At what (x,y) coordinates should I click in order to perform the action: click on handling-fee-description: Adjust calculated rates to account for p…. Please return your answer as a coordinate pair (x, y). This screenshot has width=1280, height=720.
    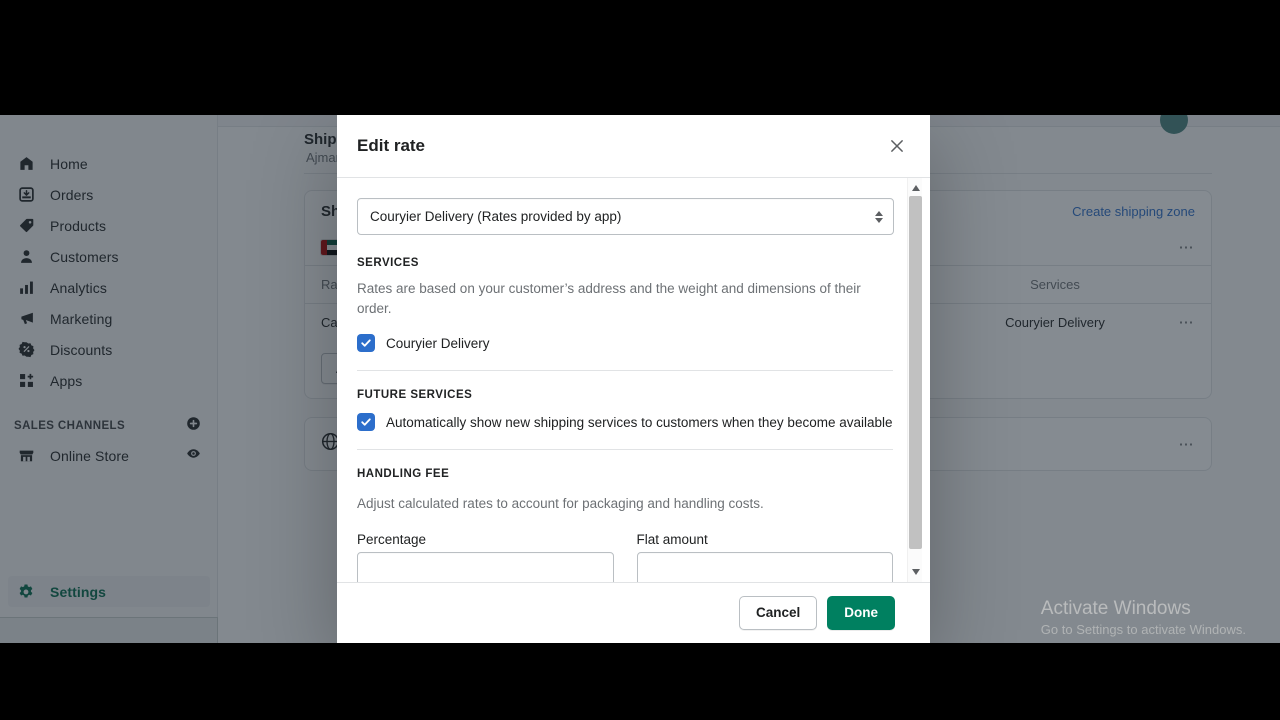
    Looking at the image, I should click on (560, 504).